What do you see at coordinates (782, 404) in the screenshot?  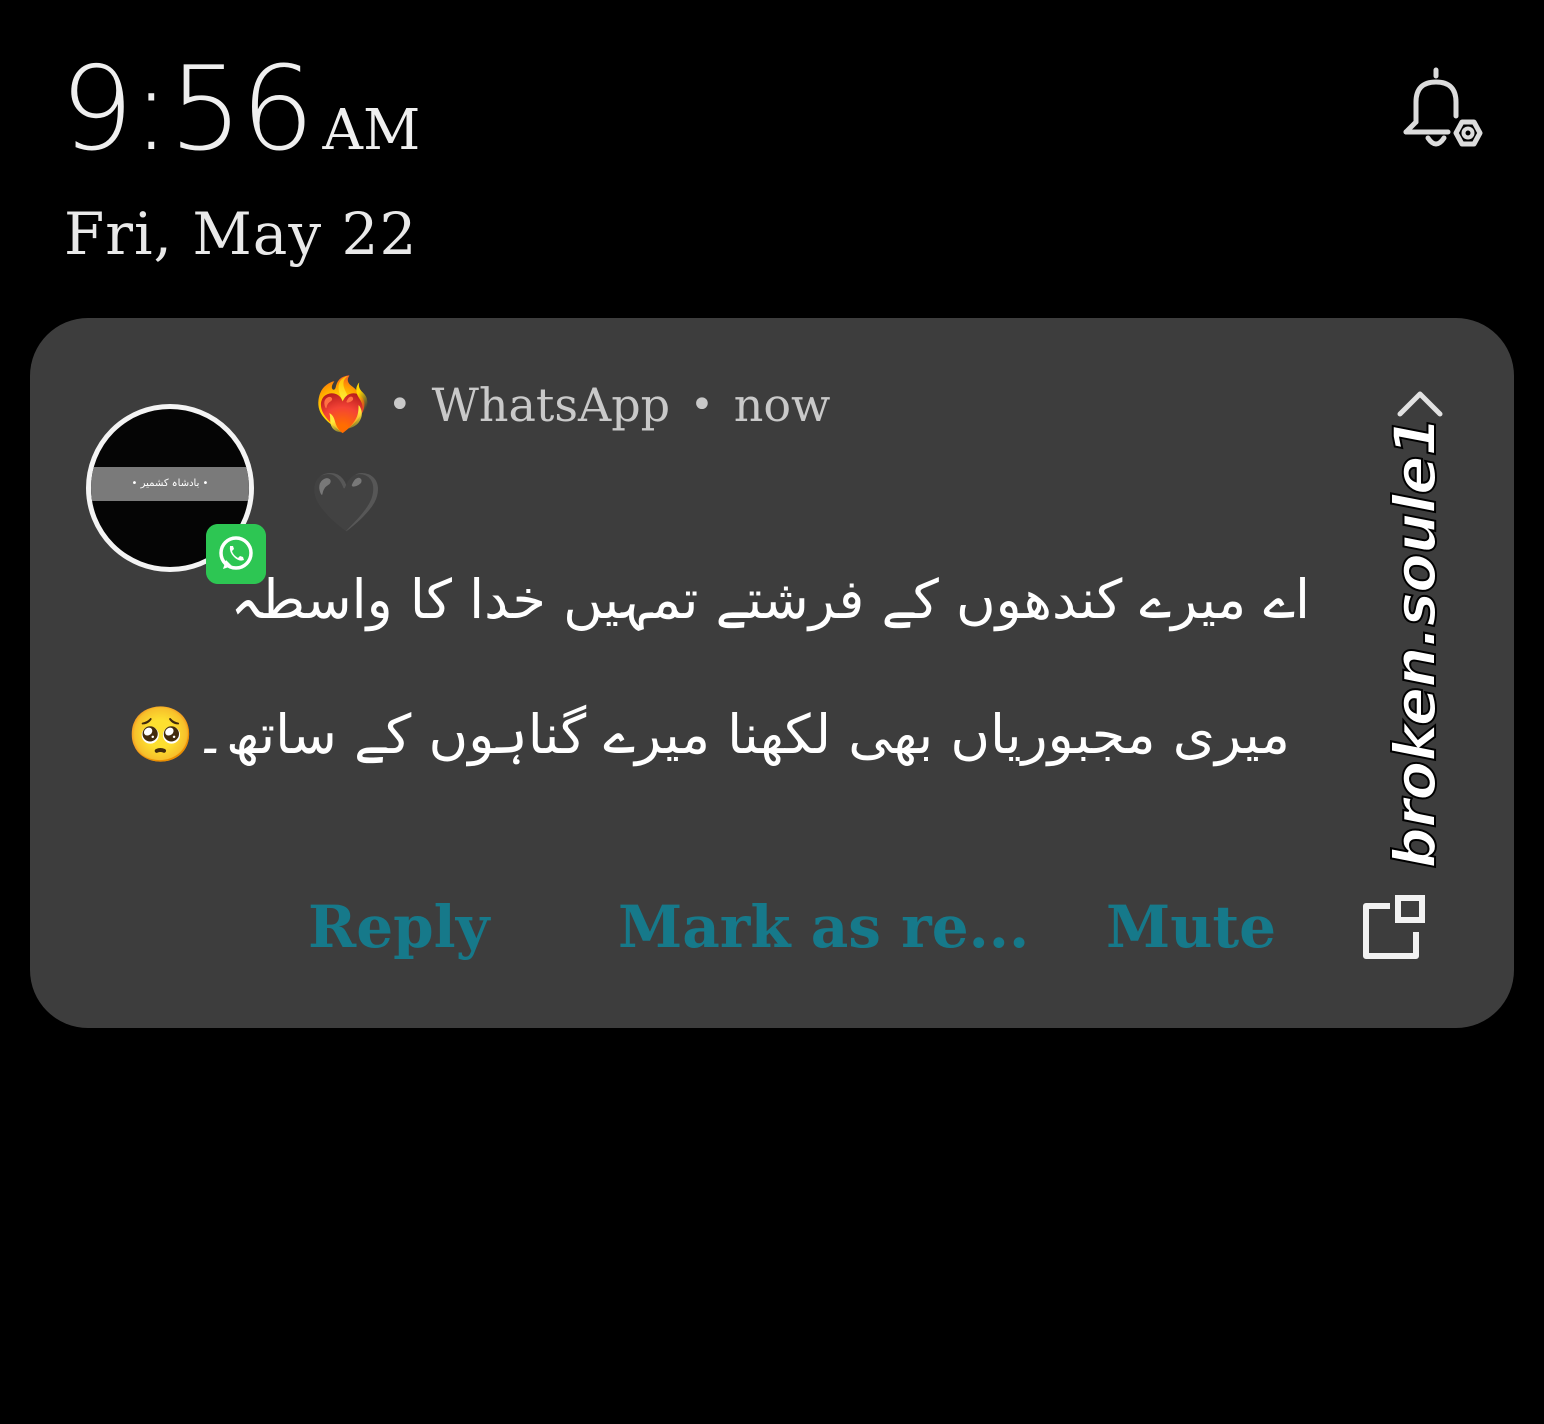 I see `time-ago: now` at bounding box center [782, 404].